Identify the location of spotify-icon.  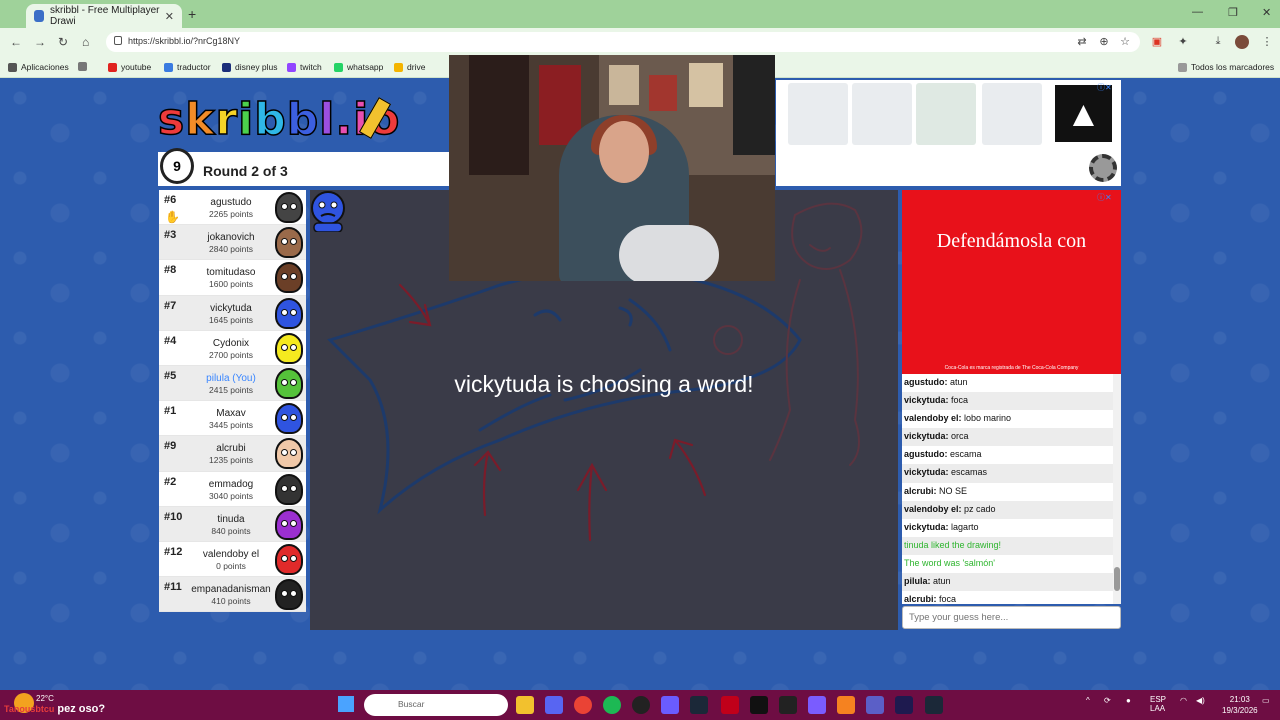
(612, 705).